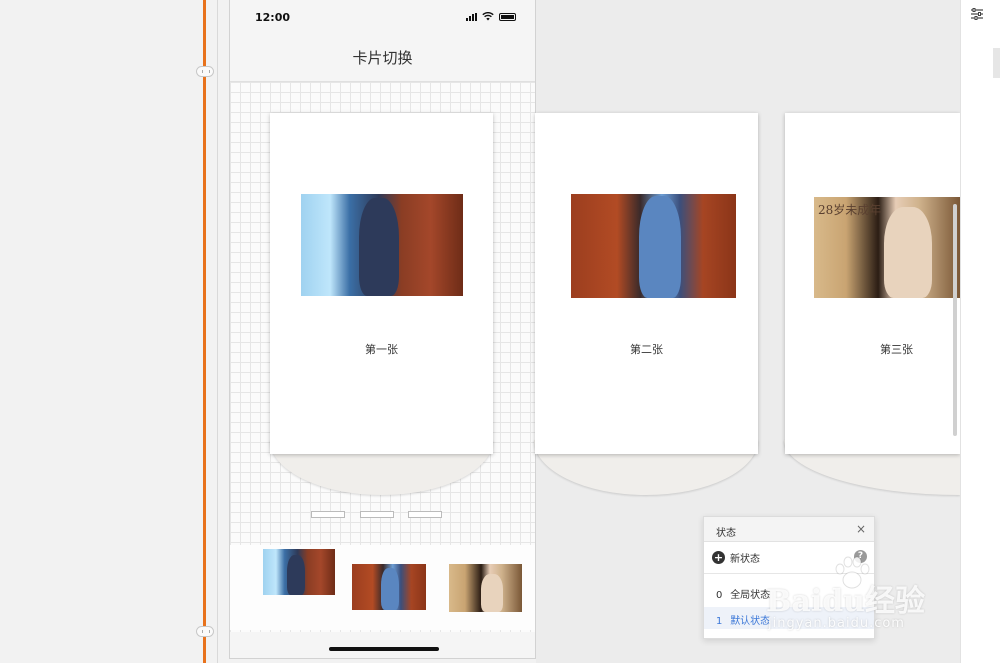 The height and width of the screenshot is (663, 1000). I want to click on status-time: 12:00, so click(273, 17).